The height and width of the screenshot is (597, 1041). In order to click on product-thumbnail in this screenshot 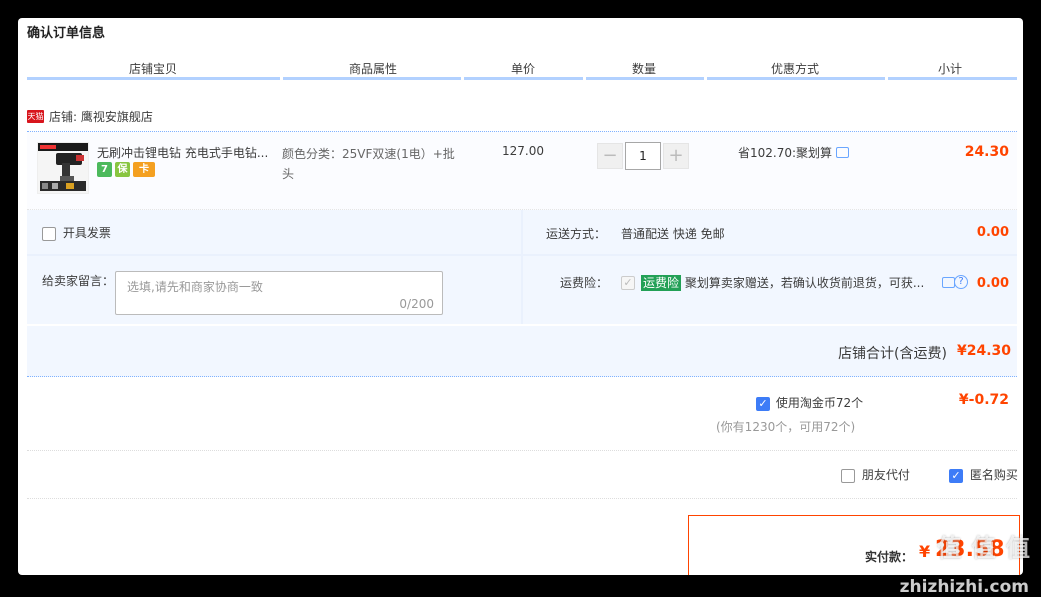, I will do `click(63, 168)`.